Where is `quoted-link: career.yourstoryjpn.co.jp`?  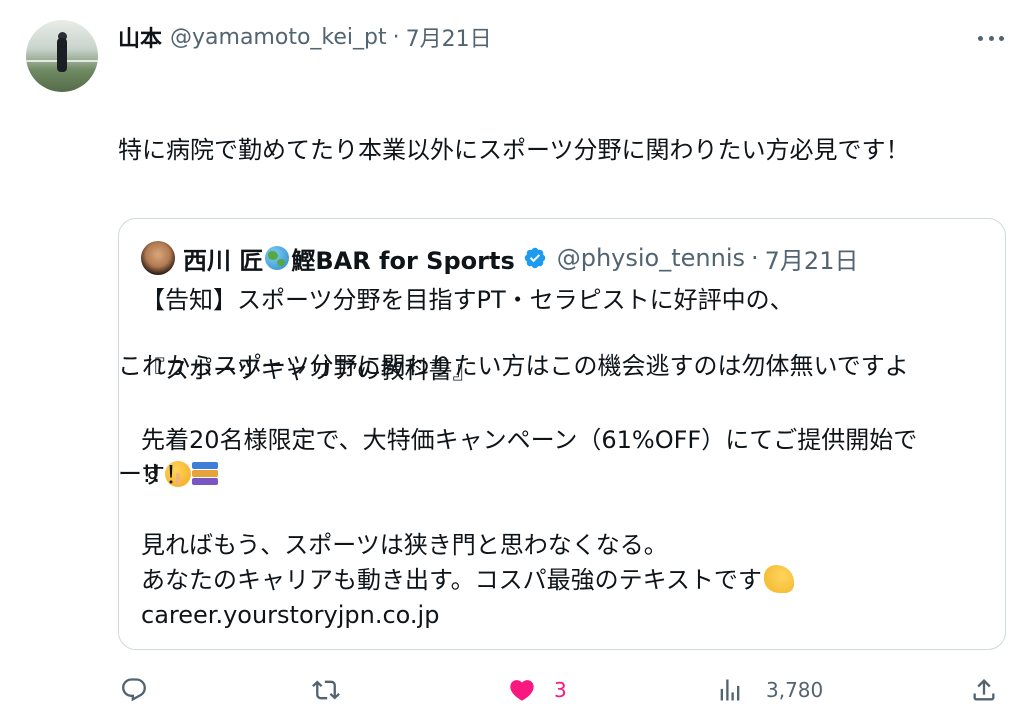 quoted-link: career.yourstoryjpn.co.jp is located at coordinates (566, 615).